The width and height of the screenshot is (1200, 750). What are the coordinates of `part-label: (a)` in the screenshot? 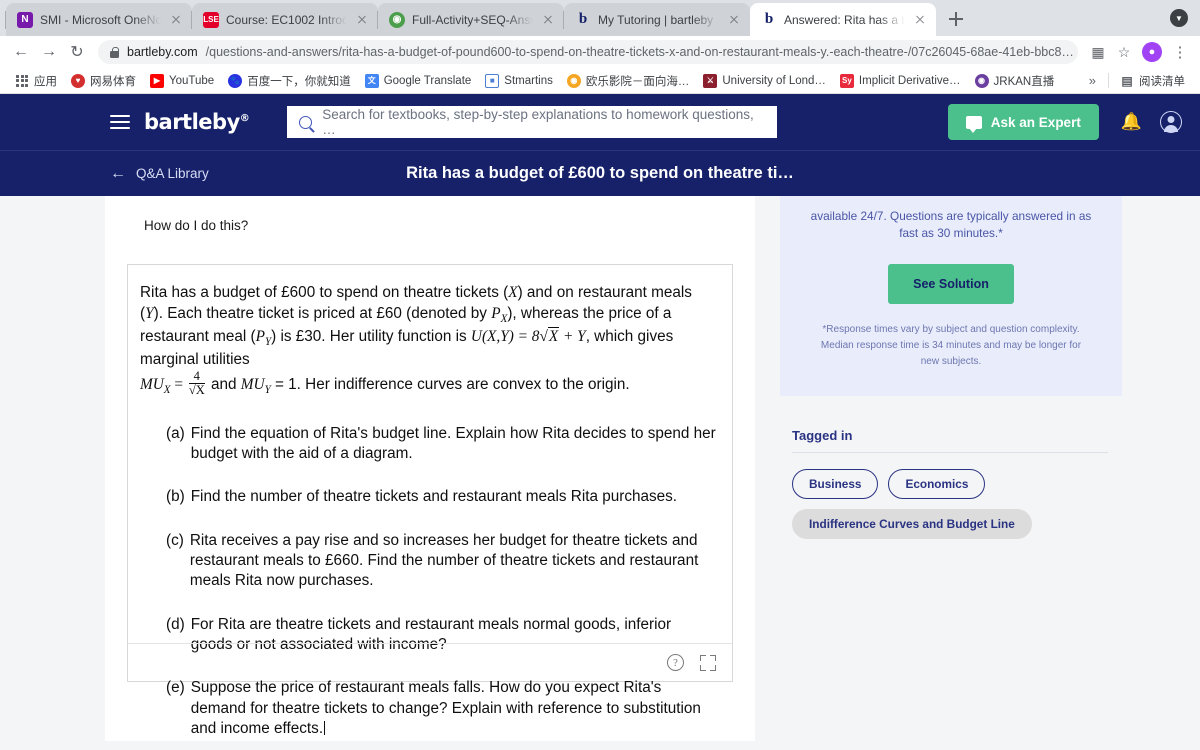 It's located at (175, 433).